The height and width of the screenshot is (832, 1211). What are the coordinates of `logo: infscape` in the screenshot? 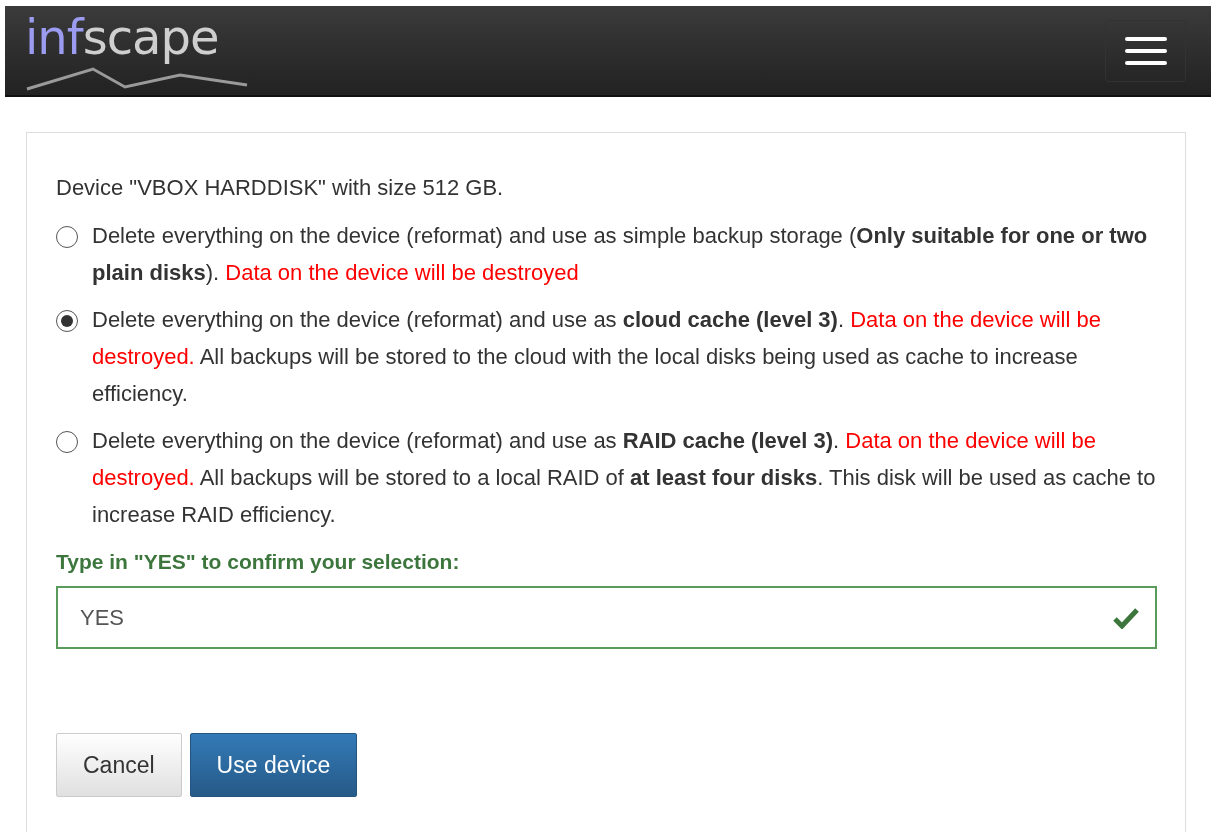 It's located at (140, 50).